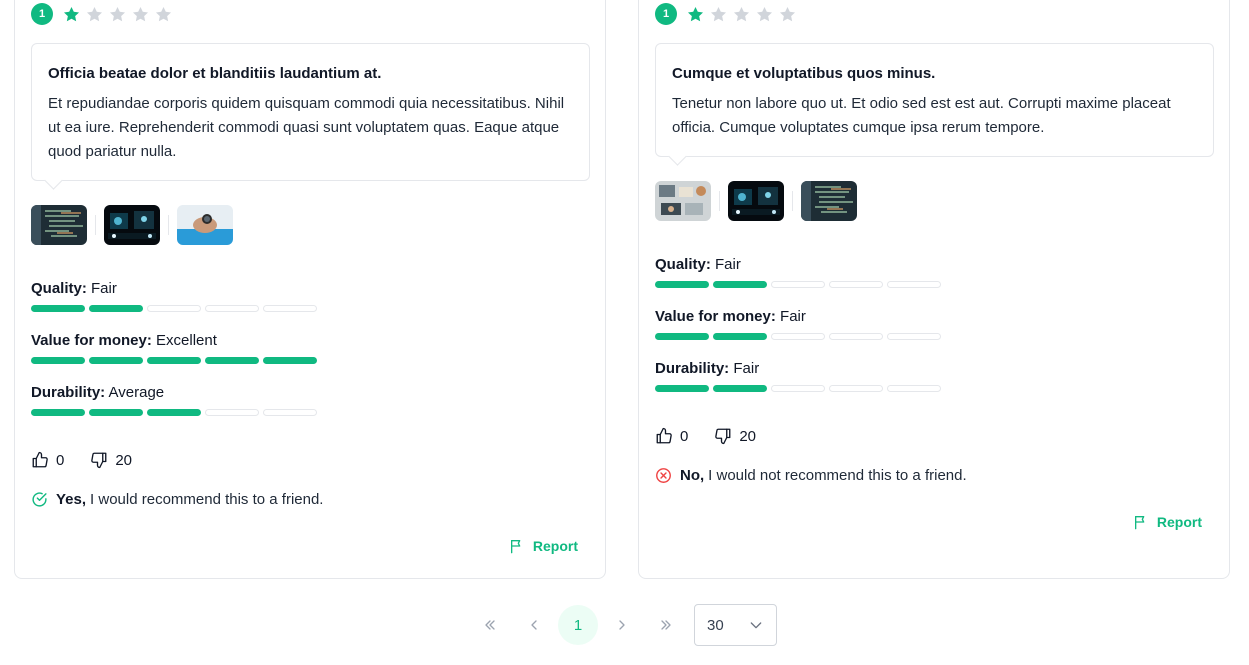 Image resolution: width=1249 pixels, height=665 pixels. I want to click on chevron-down-icon, so click(756, 625).